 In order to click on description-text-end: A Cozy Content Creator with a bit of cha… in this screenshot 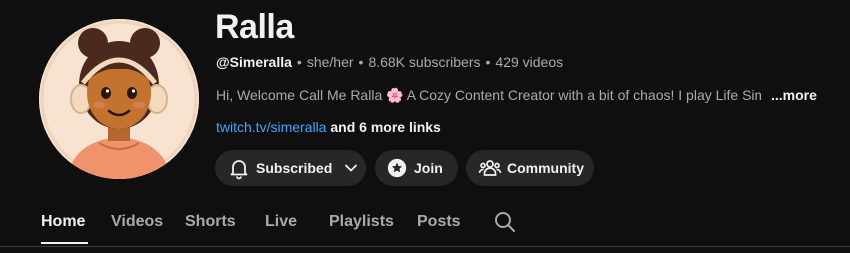, I will do `click(583, 95)`.